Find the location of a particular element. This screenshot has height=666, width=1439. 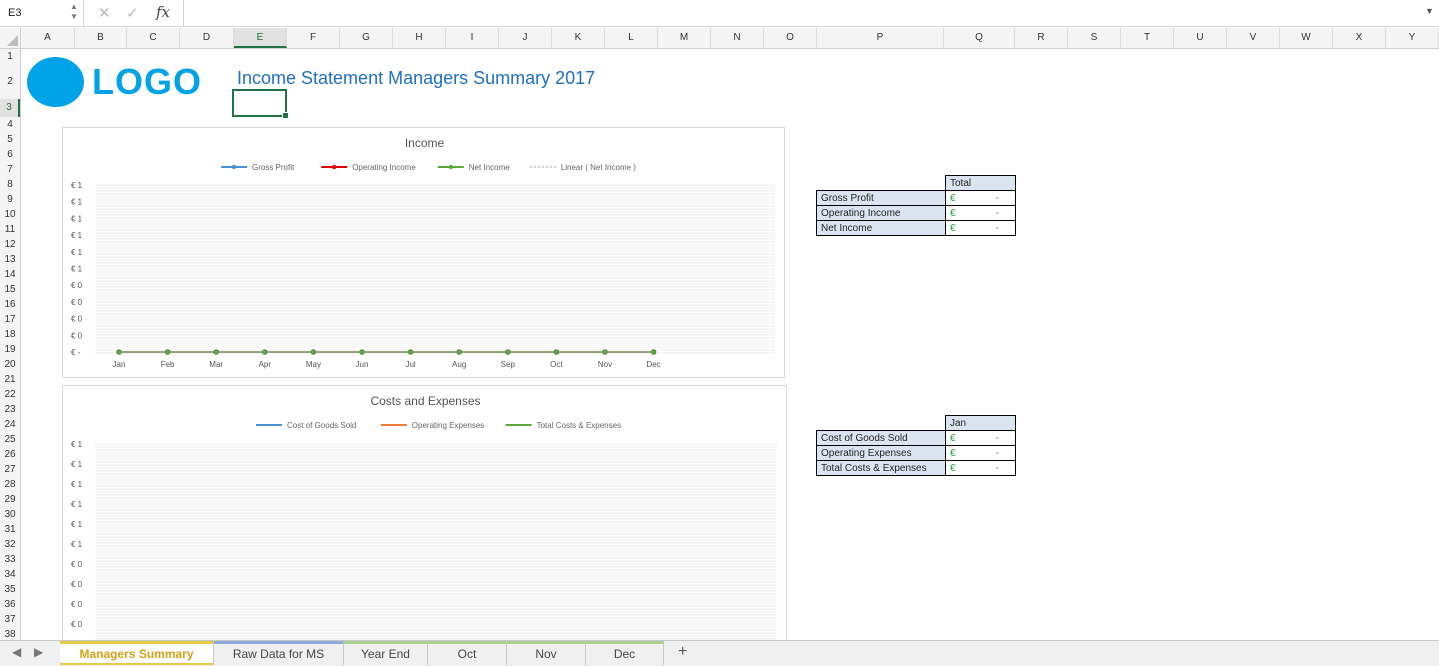

x-tick-label: Sep is located at coordinates (508, 364).